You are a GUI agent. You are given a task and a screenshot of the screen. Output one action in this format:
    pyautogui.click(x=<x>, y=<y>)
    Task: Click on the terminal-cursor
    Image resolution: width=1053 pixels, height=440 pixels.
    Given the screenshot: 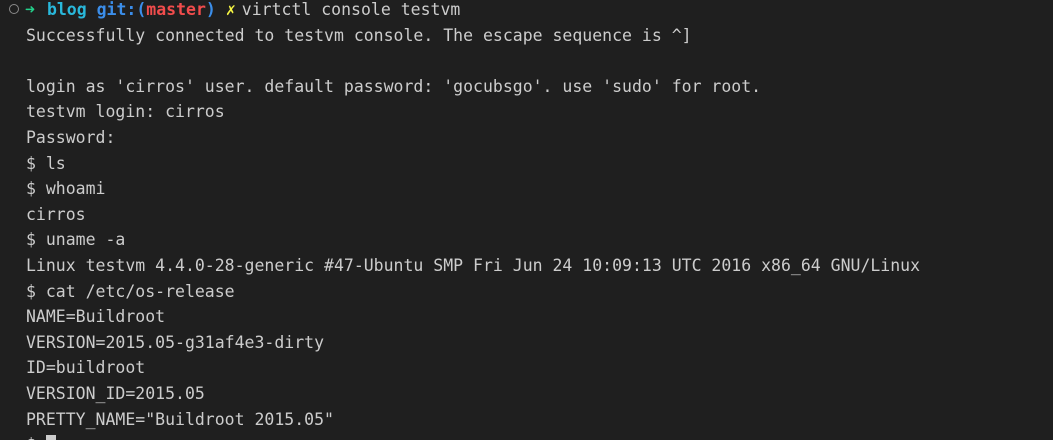 What is the action you would take?
    pyautogui.click(x=50, y=437)
    